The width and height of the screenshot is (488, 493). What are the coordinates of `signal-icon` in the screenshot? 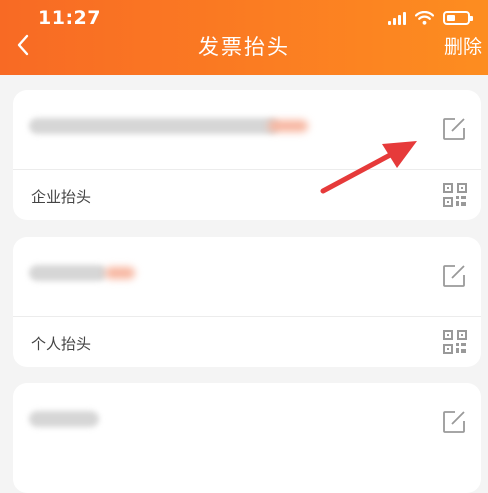 It's located at (397, 18).